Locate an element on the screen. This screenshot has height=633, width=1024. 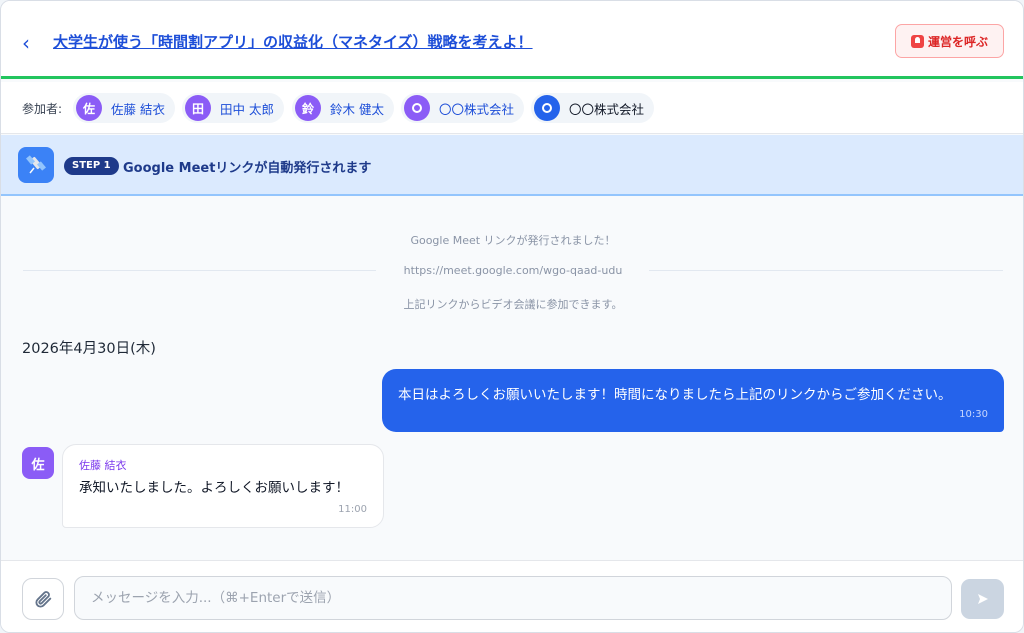
paperclip-icon is located at coordinates (43, 599).